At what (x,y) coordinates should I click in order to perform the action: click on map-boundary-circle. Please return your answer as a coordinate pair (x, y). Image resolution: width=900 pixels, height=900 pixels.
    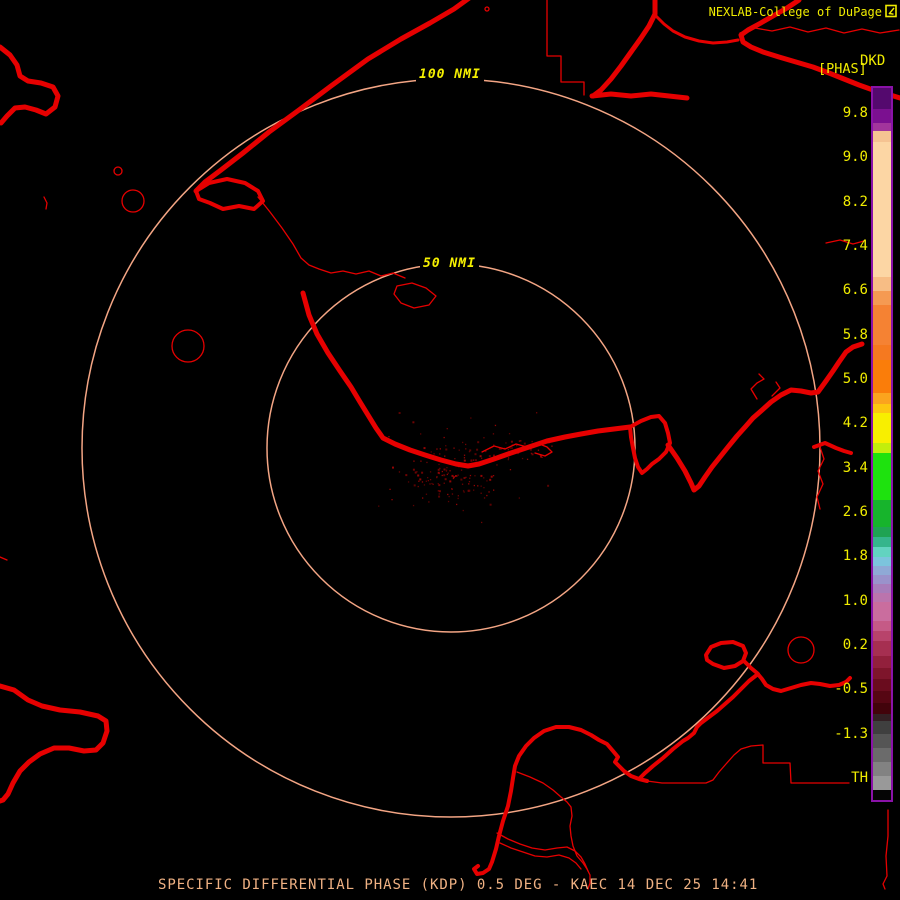
    Looking at the image, I should click on (487, 9).